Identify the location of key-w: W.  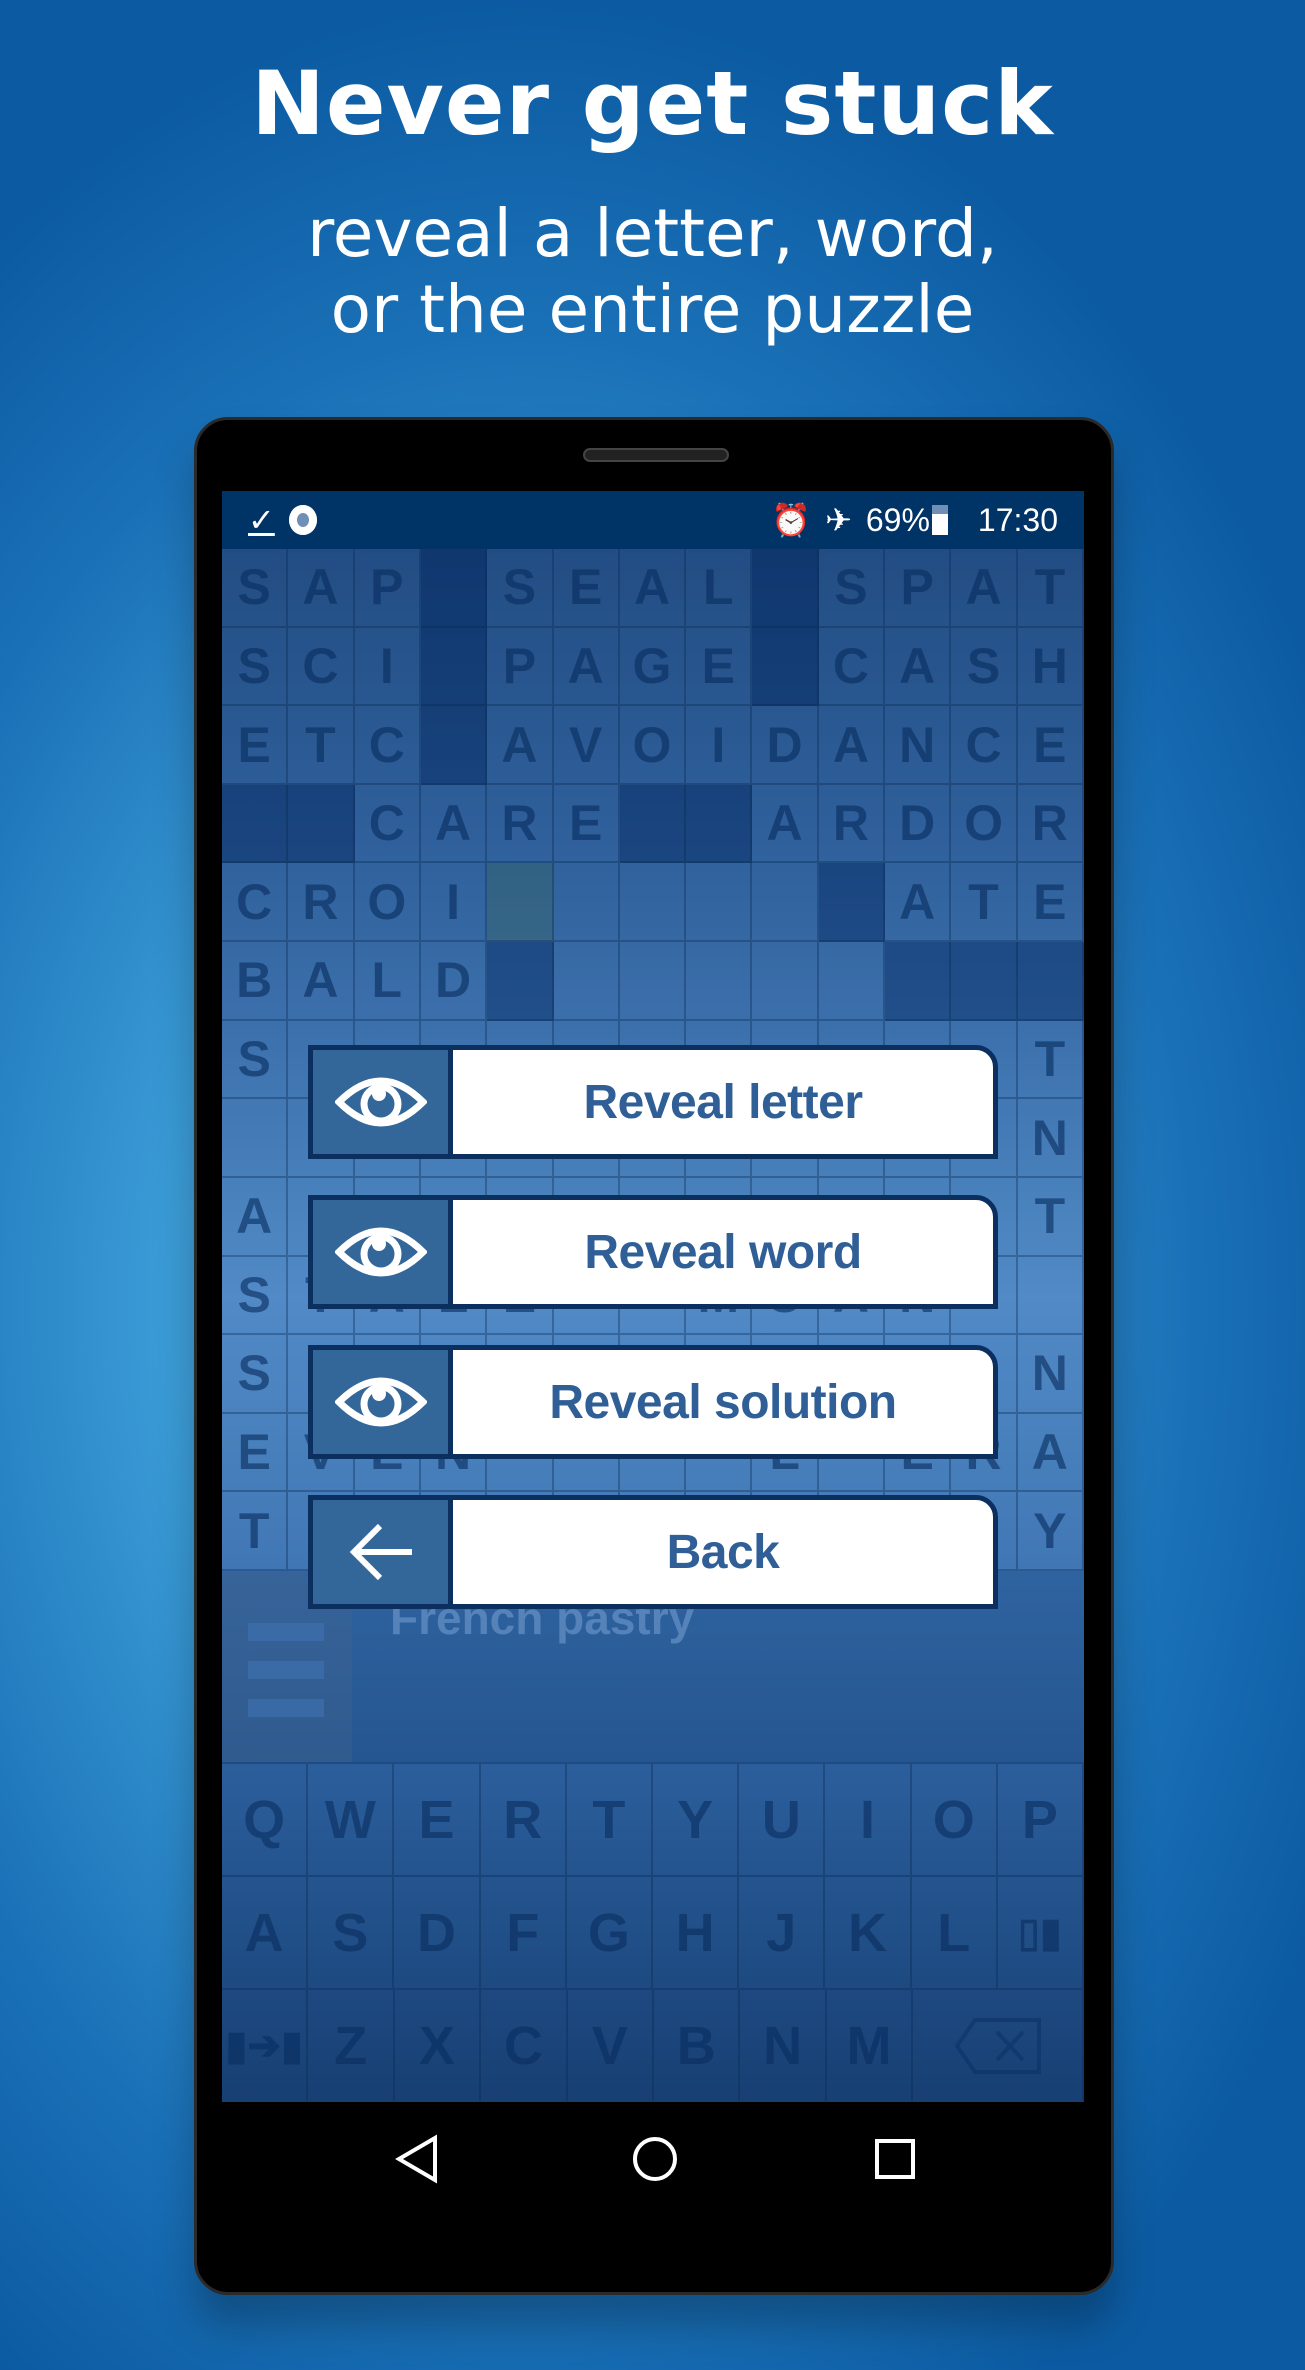
(351, 1819).